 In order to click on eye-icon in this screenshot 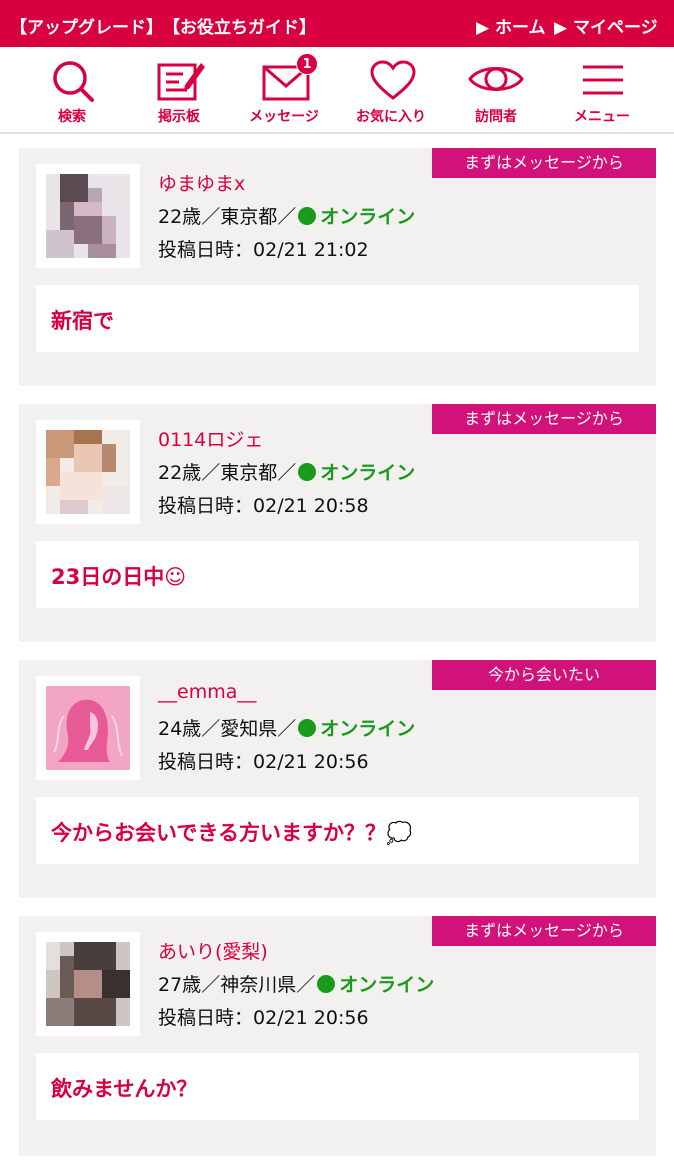, I will do `click(496, 79)`.